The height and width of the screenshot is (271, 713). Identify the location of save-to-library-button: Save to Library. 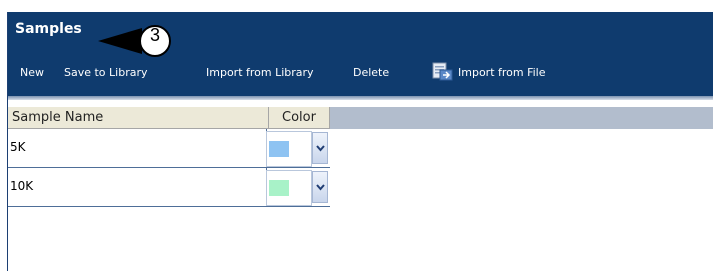
(106, 72).